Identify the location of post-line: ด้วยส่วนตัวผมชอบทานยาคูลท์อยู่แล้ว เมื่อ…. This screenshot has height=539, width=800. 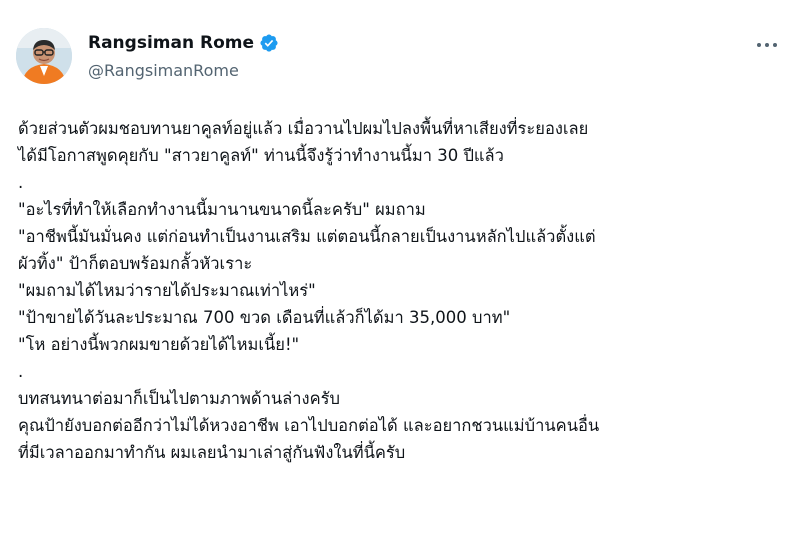
(303, 128).